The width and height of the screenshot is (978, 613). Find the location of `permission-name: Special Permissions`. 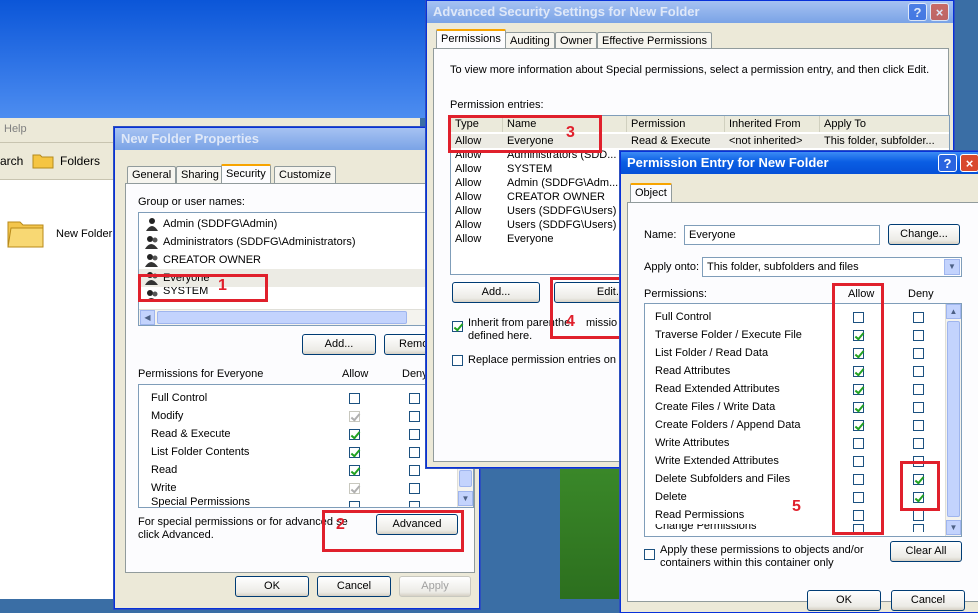

permission-name: Special Permissions is located at coordinates (201, 502).